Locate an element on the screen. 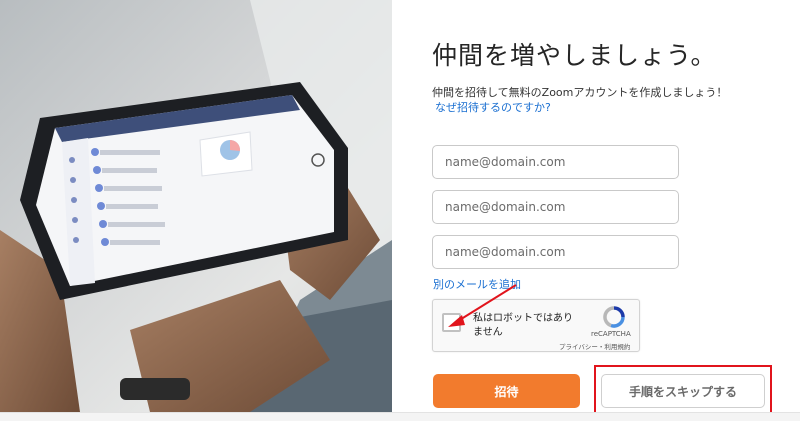 The height and width of the screenshot is (421, 800). annotation-arrow-icon is located at coordinates (482, 305).